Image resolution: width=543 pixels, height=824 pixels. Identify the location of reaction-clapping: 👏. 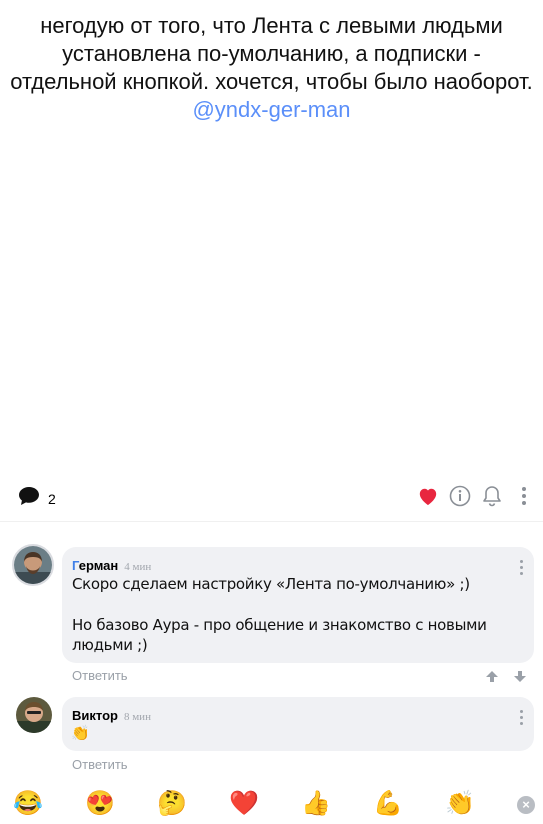
(460, 804).